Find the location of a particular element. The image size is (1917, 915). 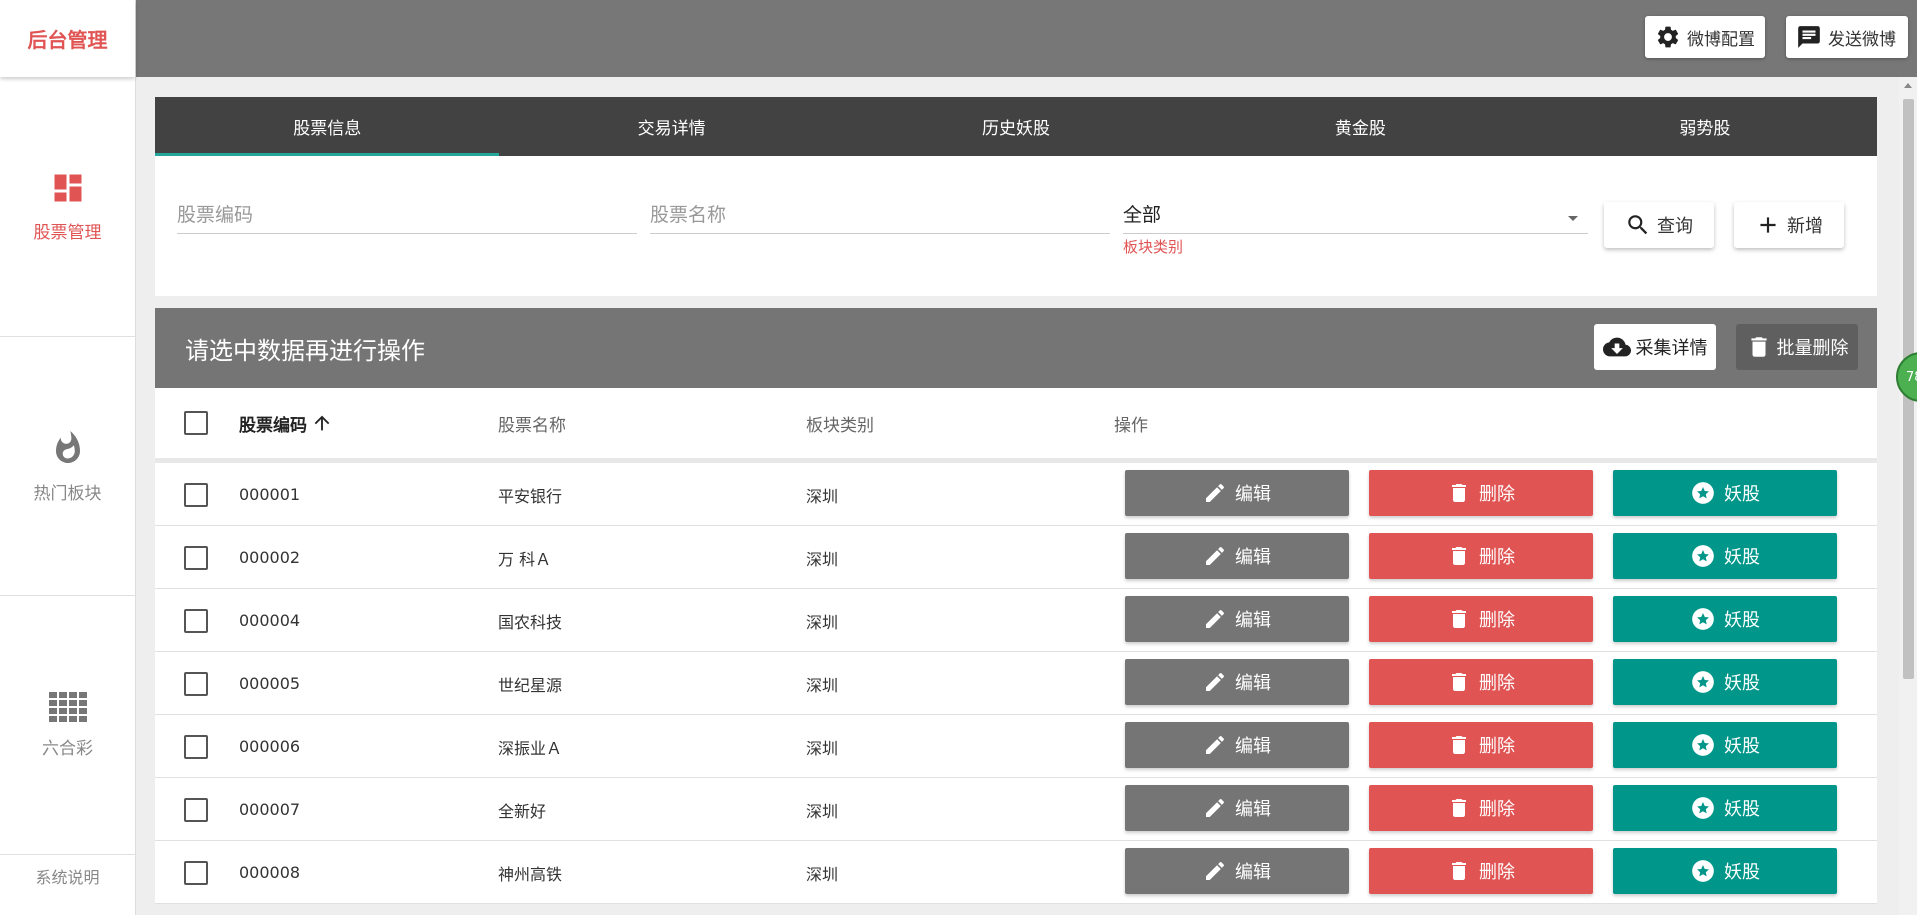

table-row: 000002 万 科Ａ 深圳 编辑 删除 妖股 is located at coordinates (1016, 557).